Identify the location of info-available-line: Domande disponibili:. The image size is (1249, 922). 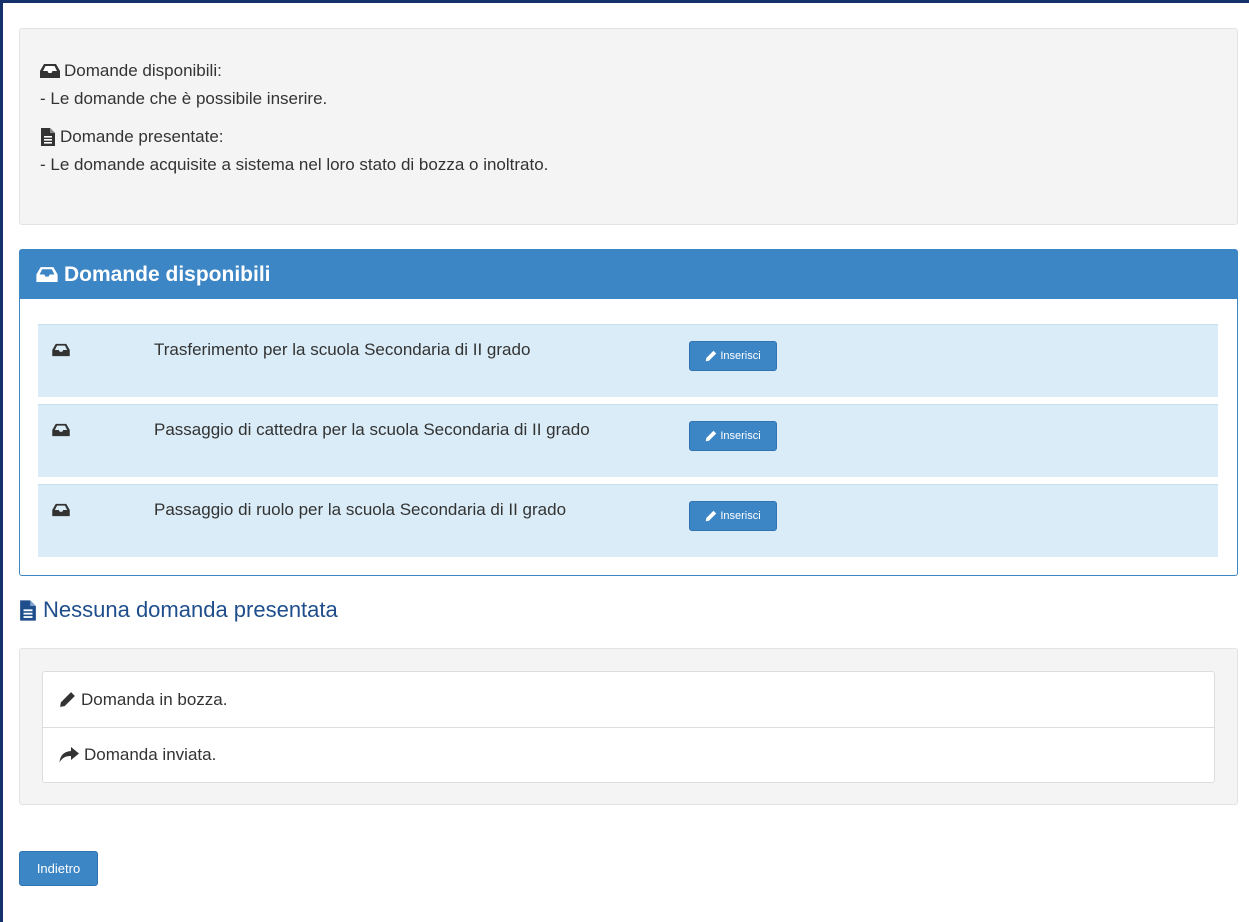
(628, 71).